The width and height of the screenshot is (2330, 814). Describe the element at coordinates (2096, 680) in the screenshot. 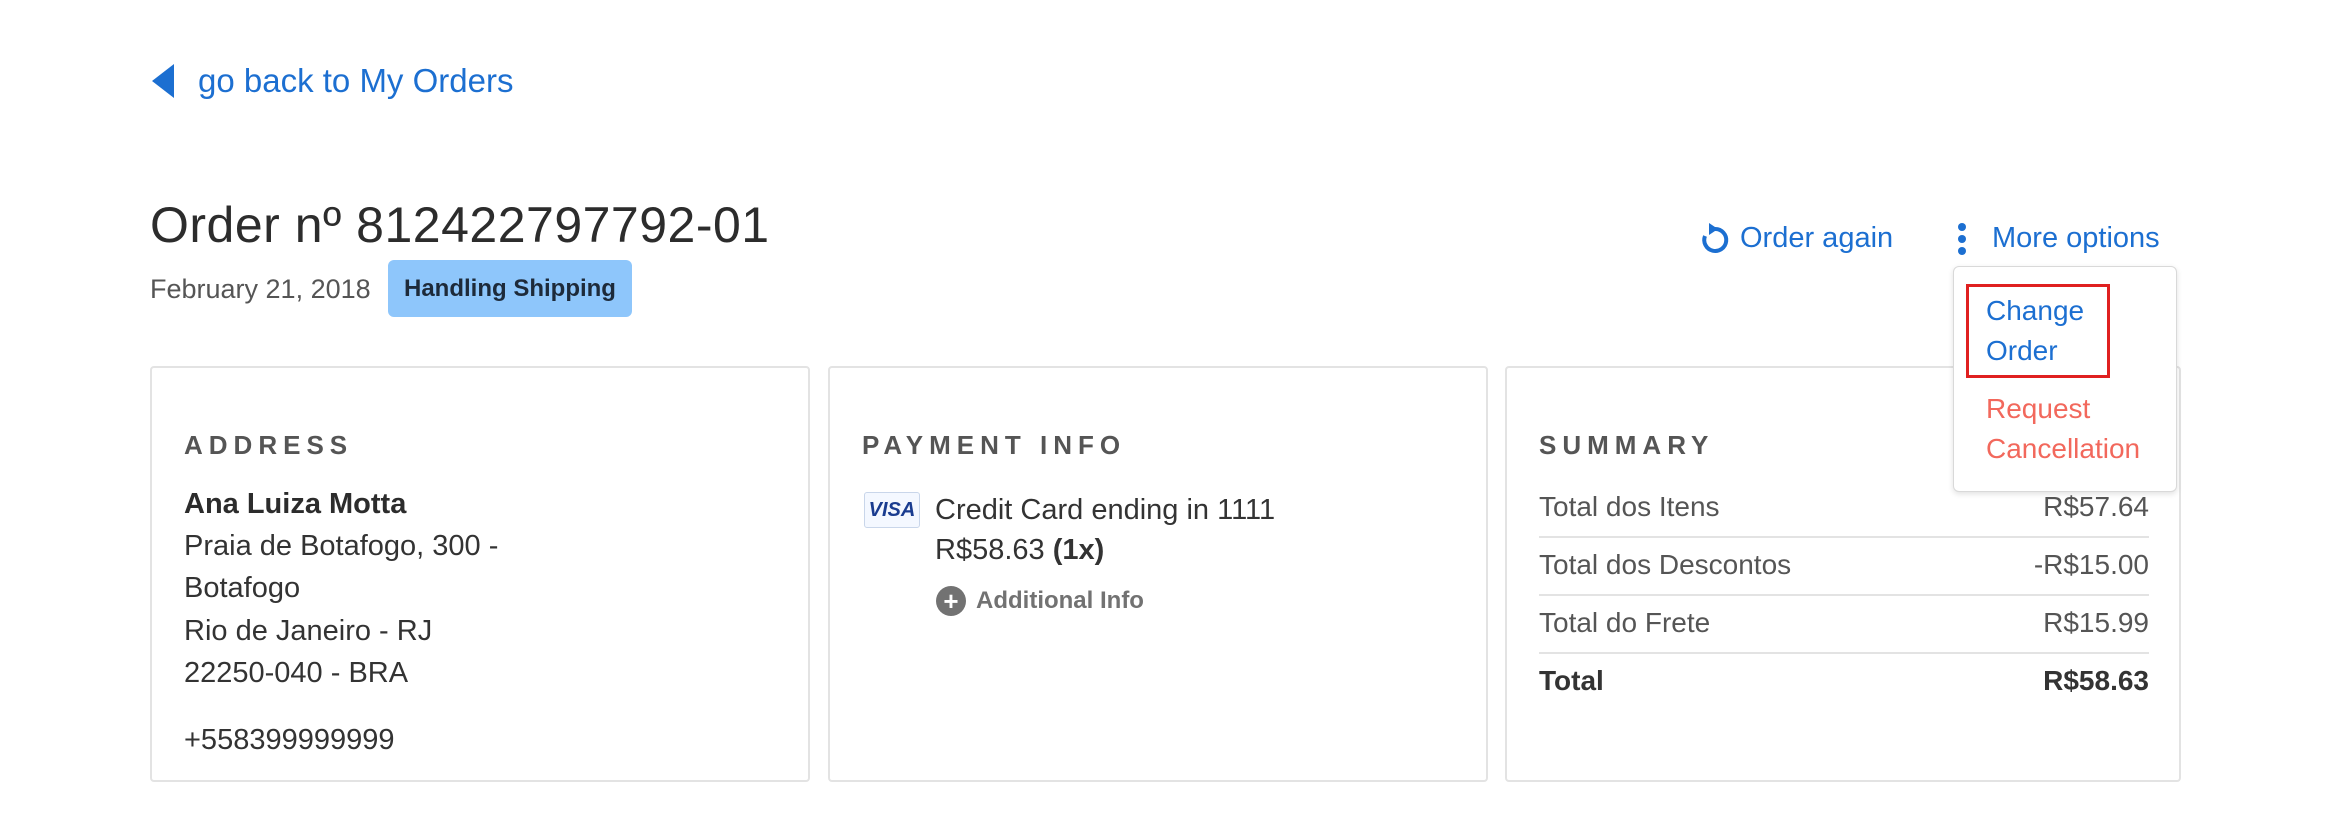

I see `summary-value: R$58.63` at that location.